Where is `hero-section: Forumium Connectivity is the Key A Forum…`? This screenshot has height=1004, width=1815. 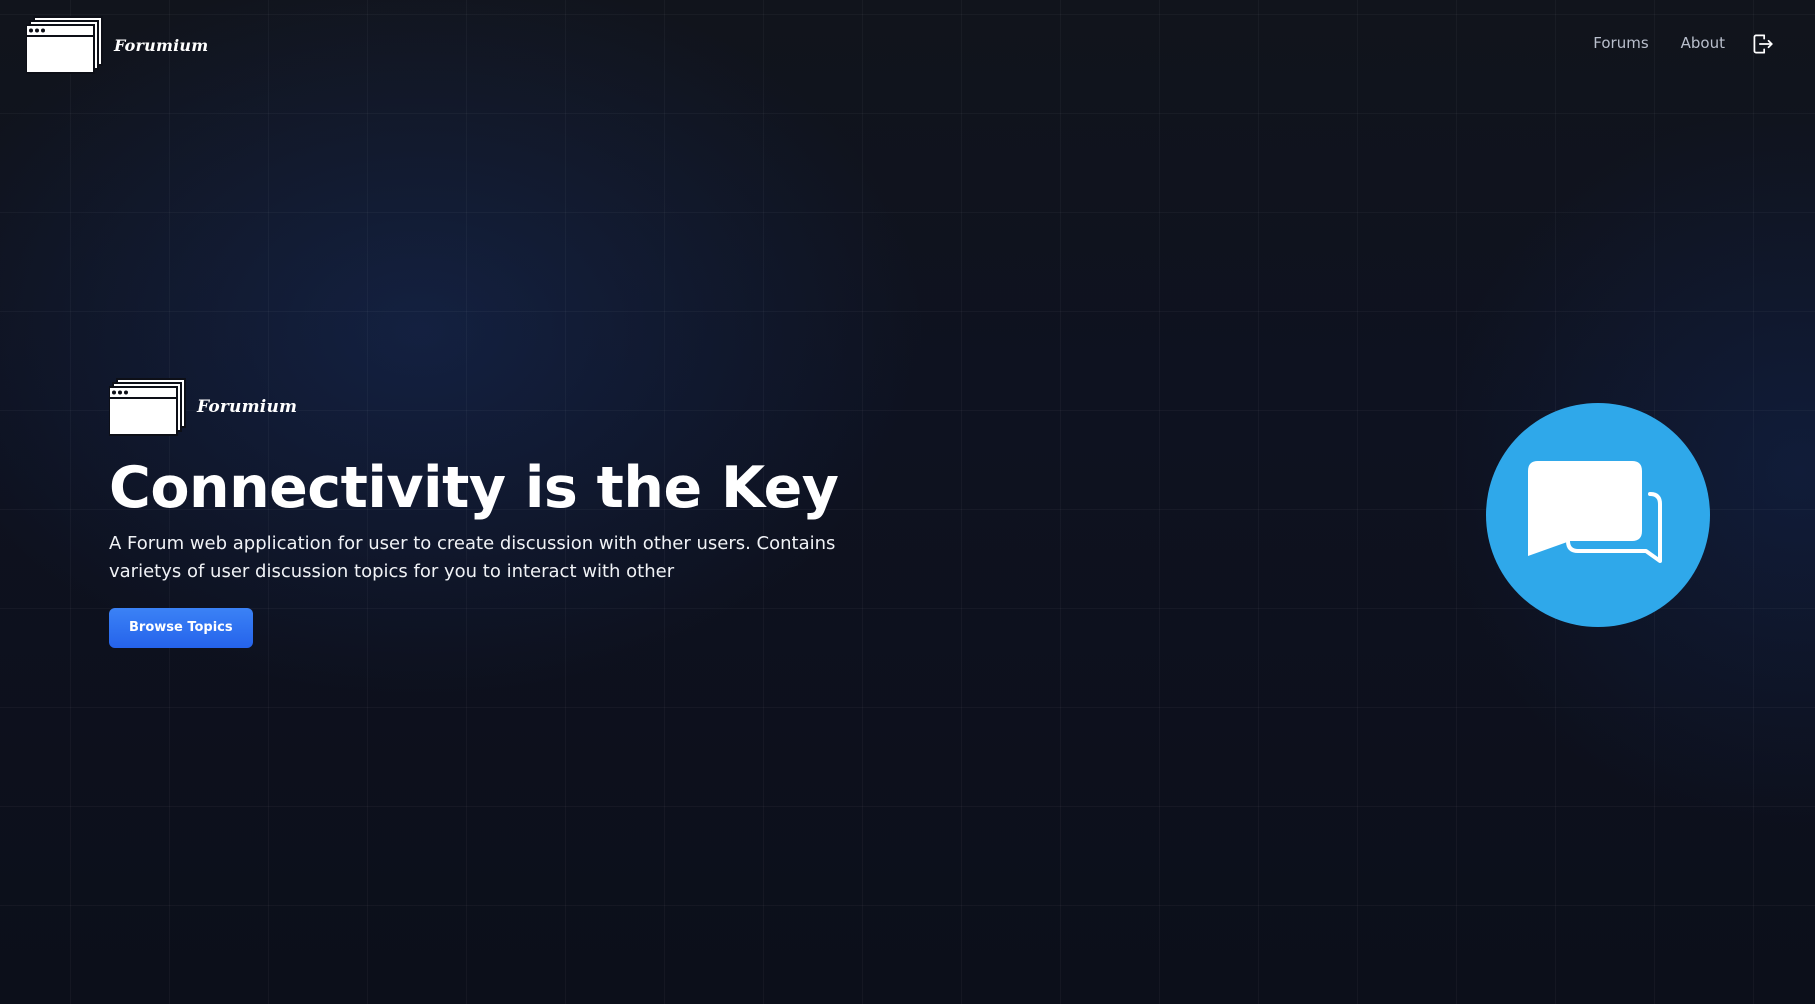
hero-section: Forumium Connectivity is the Key A Forum… is located at coordinates (559, 513).